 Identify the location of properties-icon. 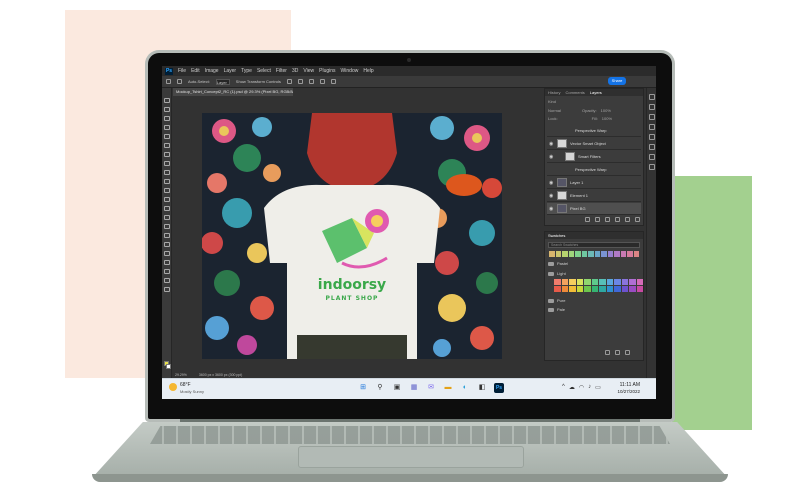
(652, 97).